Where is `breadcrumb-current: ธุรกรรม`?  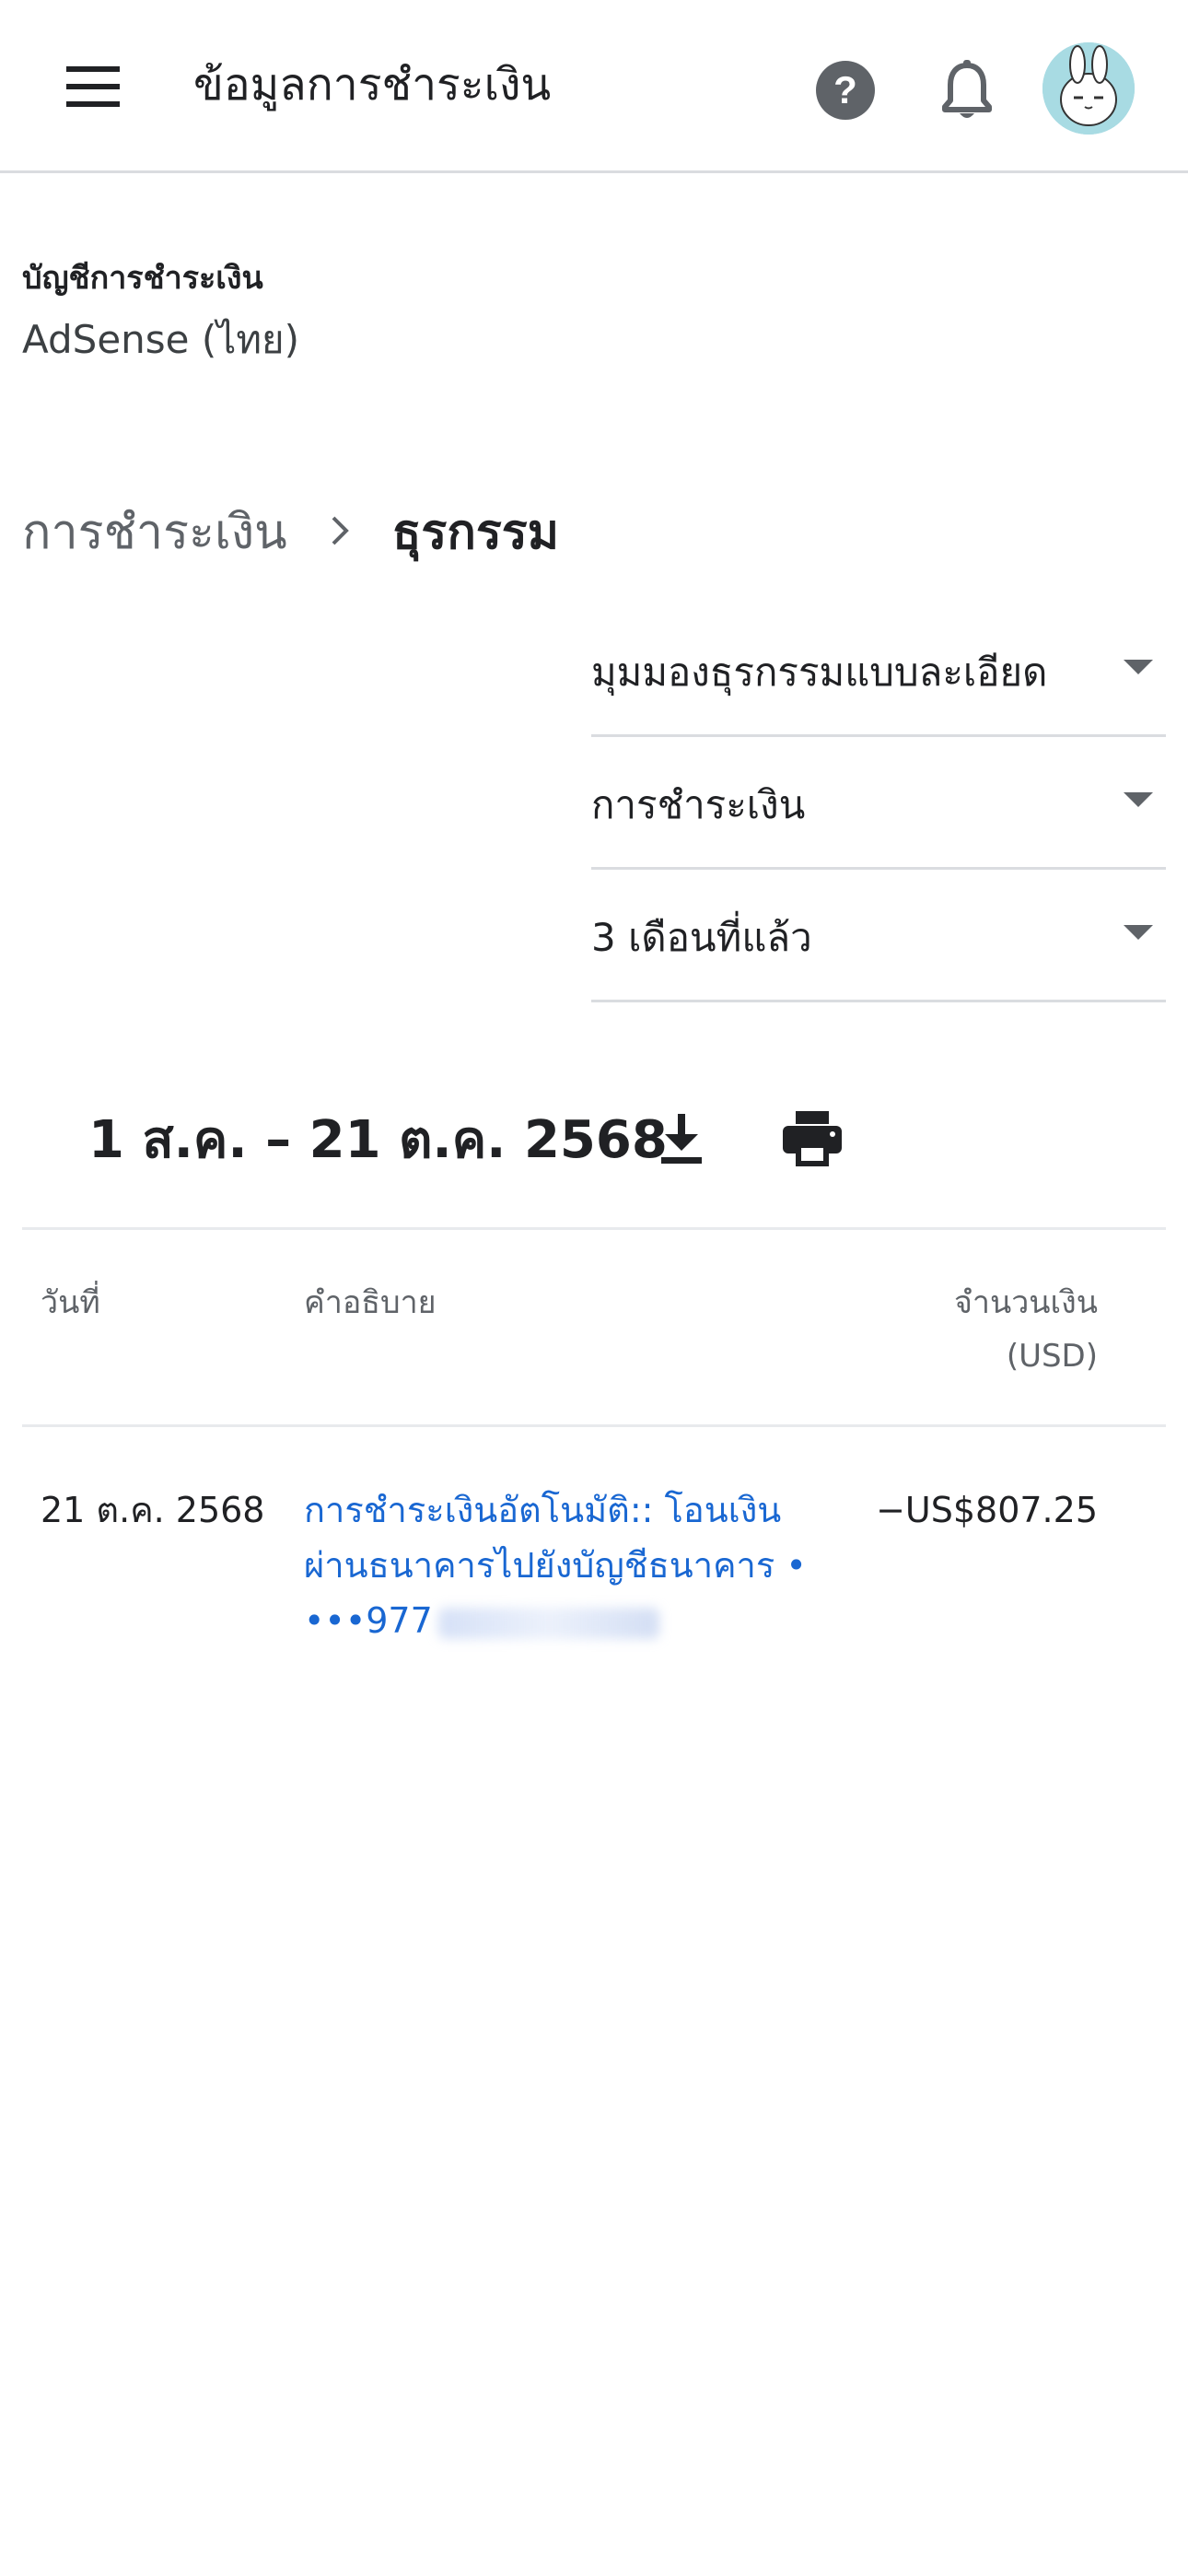 breadcrumb-current: ธุรกรรม is located at coordinates (475, 532).